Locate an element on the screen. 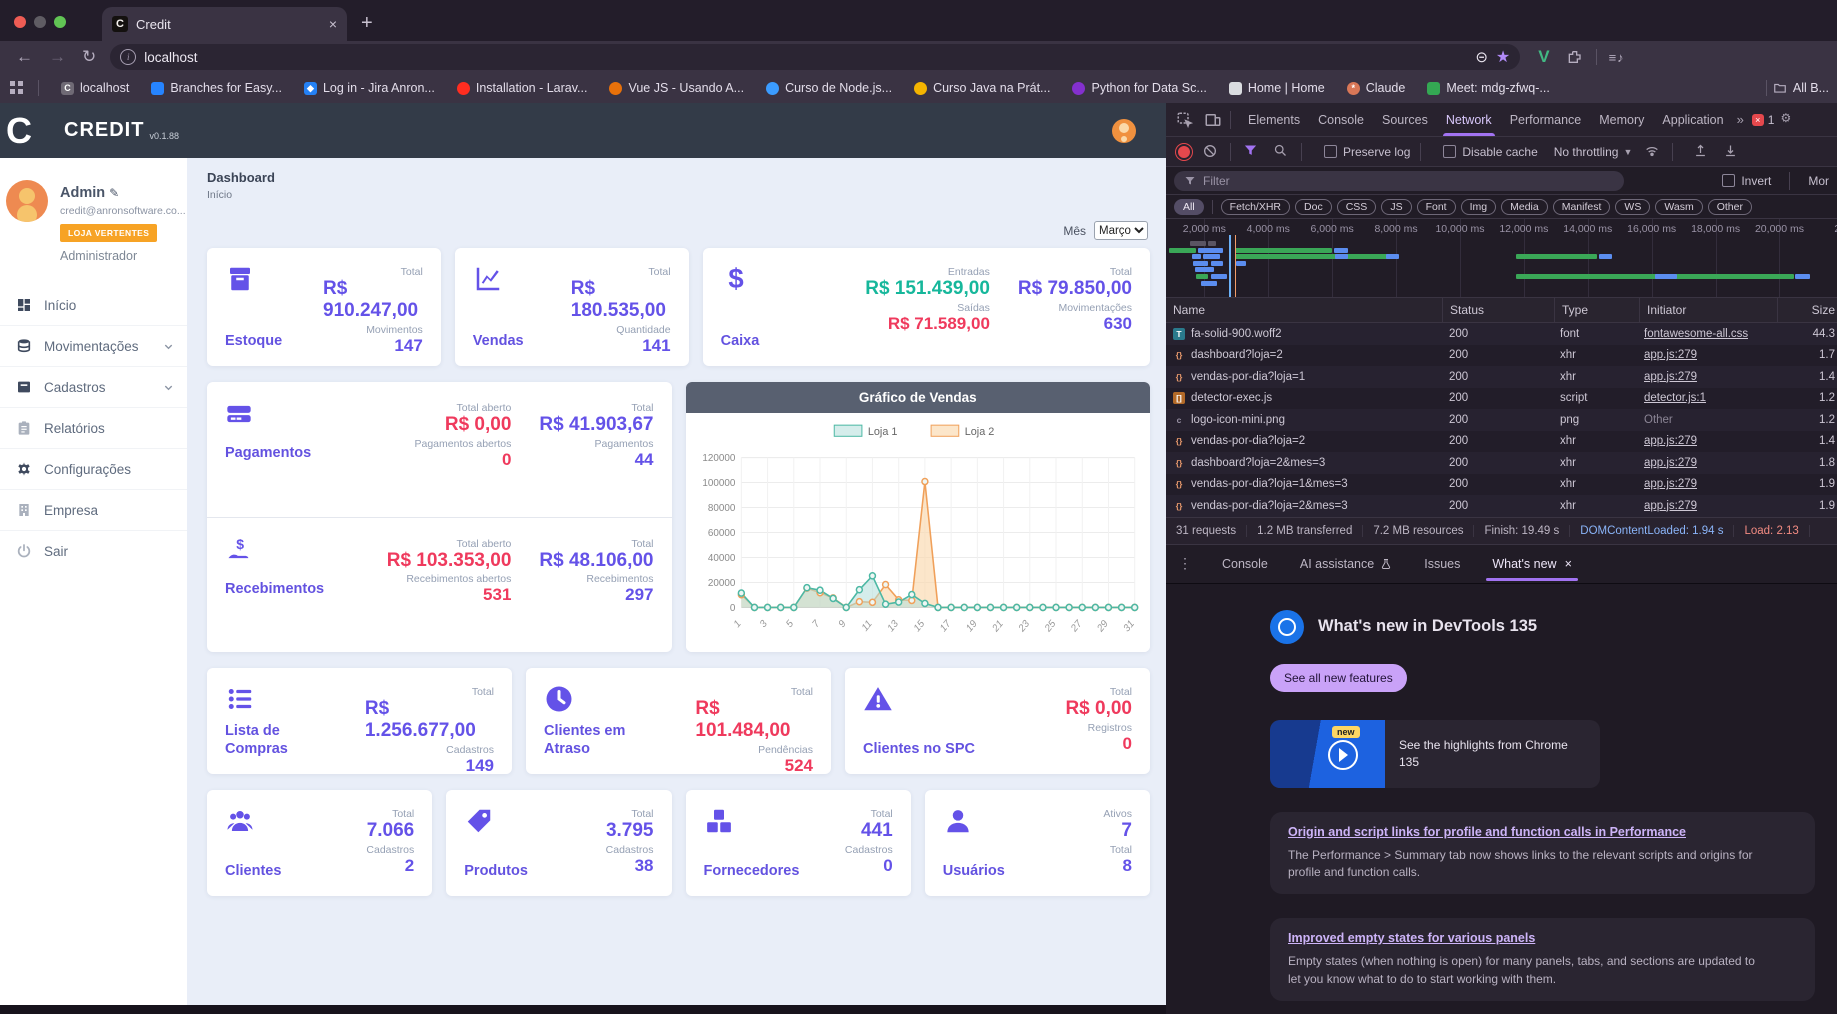 The width and height of the screenshot is (1837, 1014). devtools-tab-sources: Sources is located at coordinates (1405, 119).